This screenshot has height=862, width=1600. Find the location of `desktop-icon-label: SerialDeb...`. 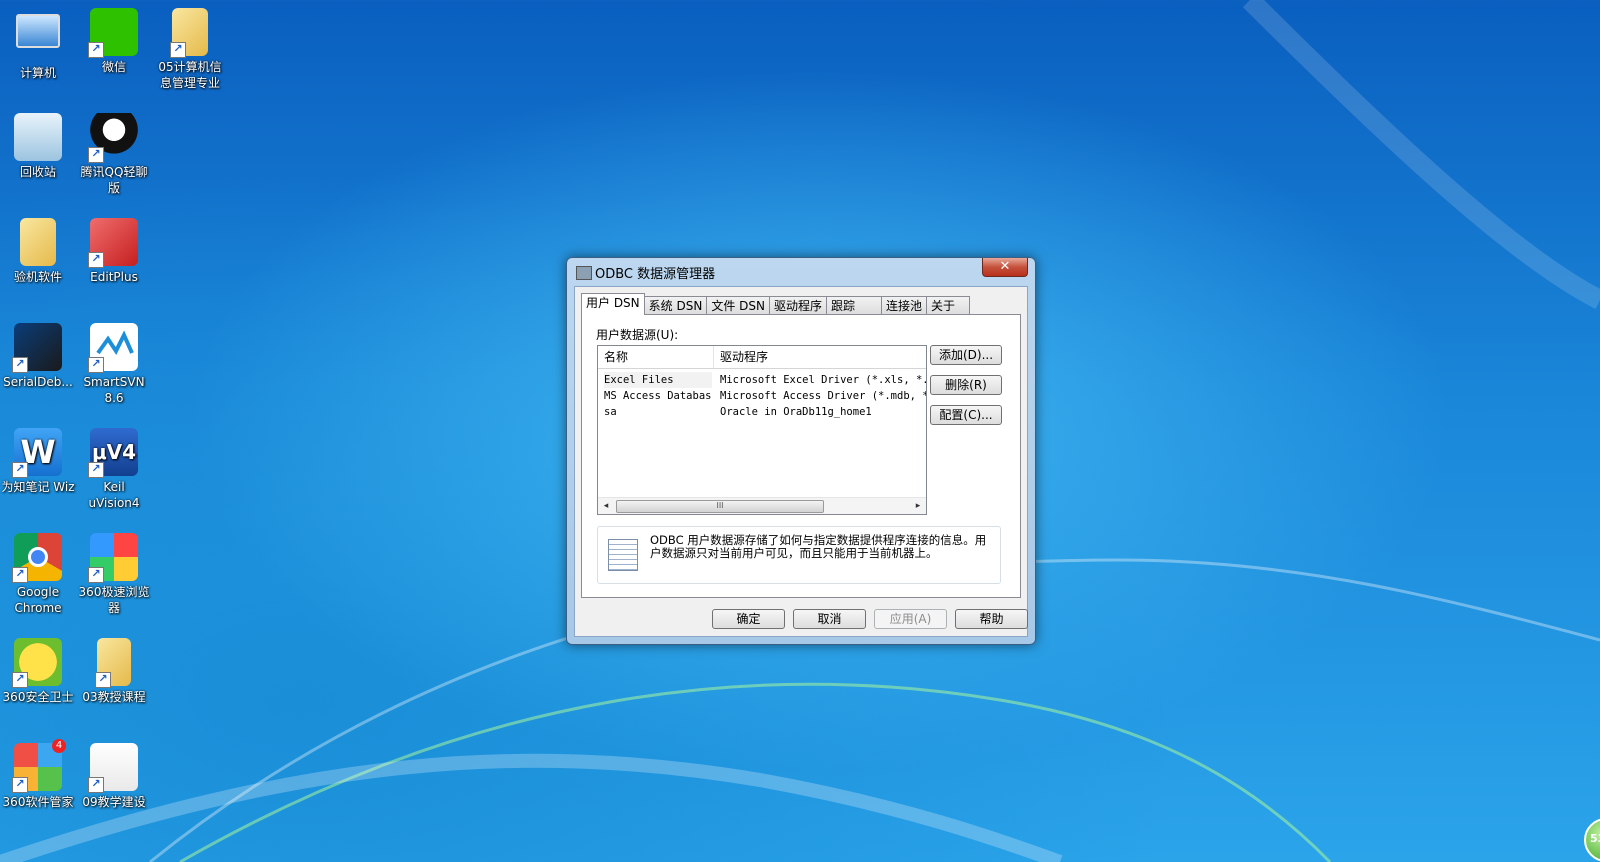

desktop-icon-label: SerialDeb... is located at coordinates (38, 382).